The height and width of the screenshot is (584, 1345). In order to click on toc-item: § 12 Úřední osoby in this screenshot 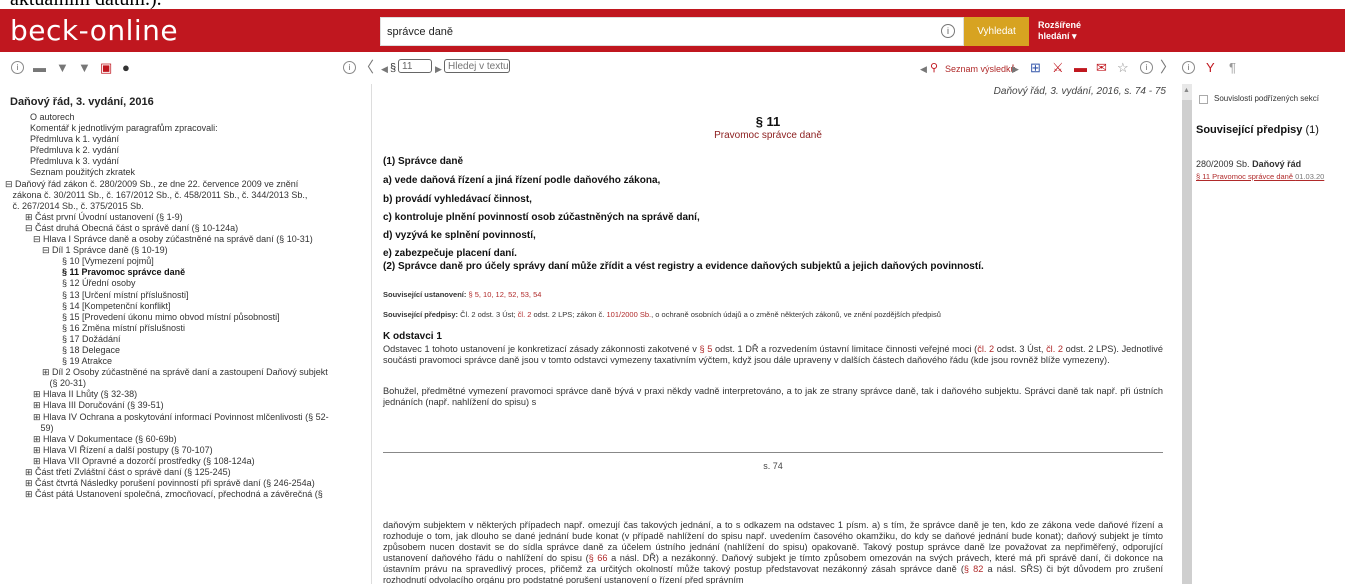, I will do `click(185, 283)`.